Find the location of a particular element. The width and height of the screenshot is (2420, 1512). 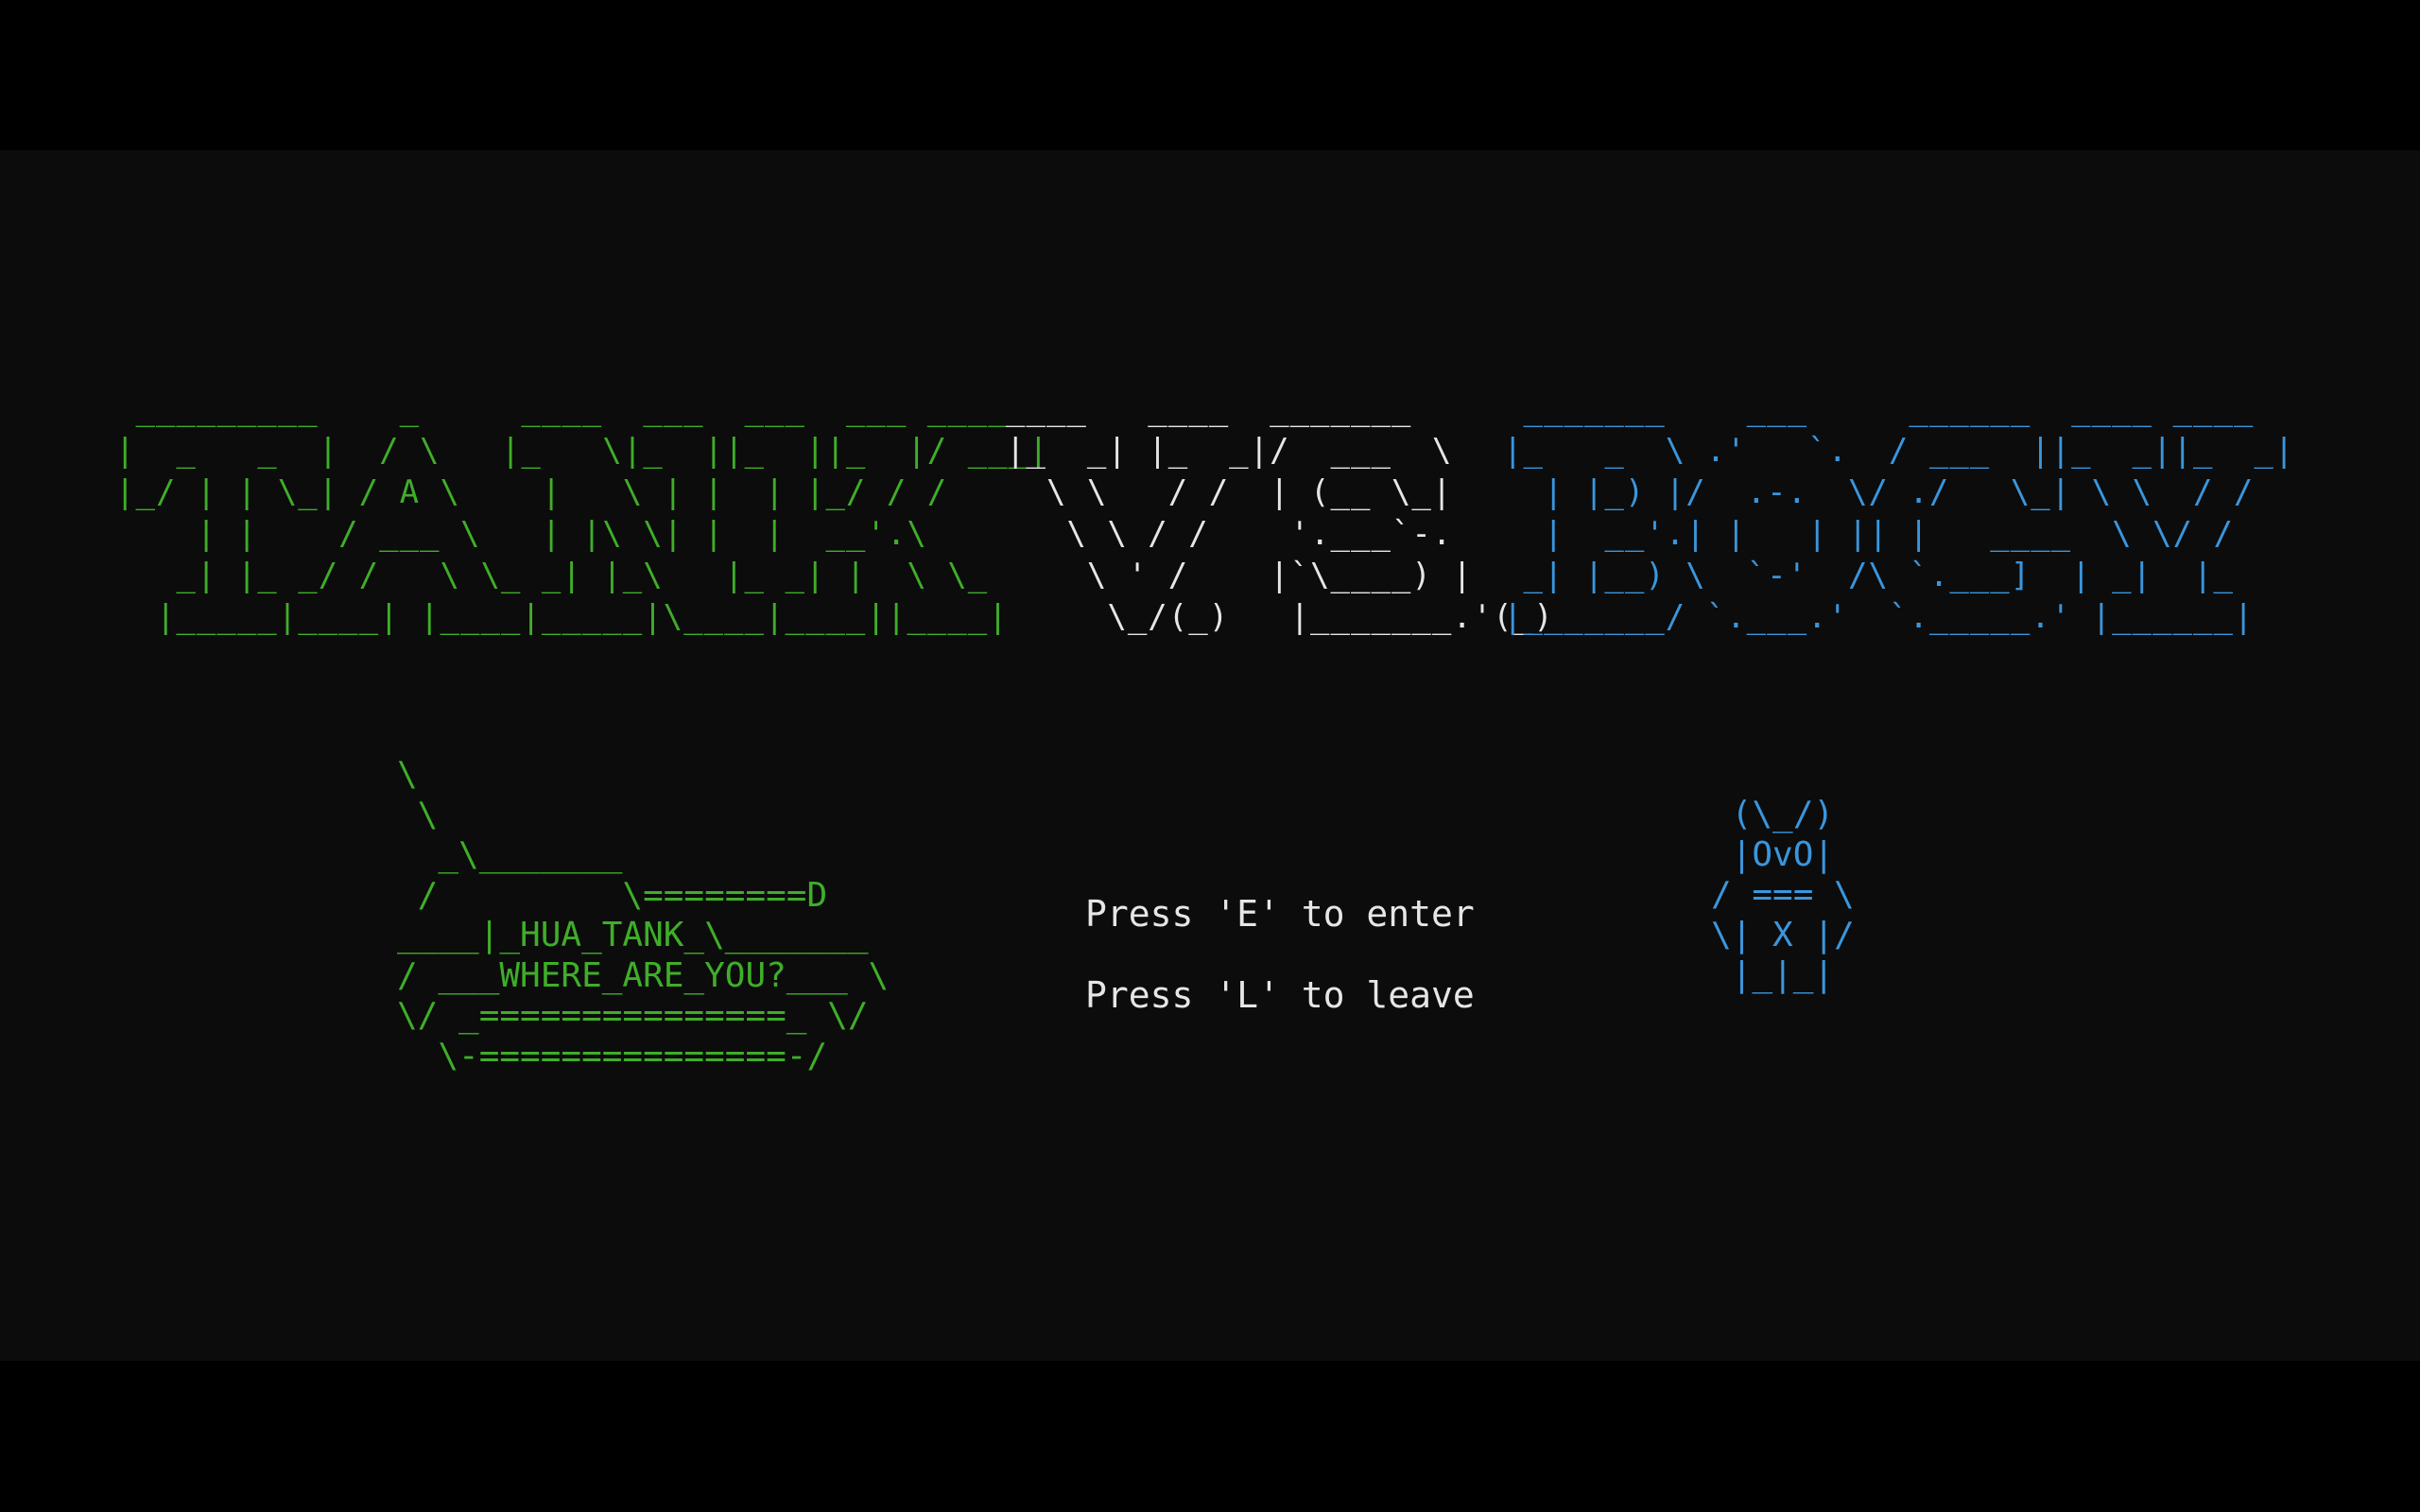

title-vs-line: \ \ / / '.___`-. is located at coordinates (1229, 534).